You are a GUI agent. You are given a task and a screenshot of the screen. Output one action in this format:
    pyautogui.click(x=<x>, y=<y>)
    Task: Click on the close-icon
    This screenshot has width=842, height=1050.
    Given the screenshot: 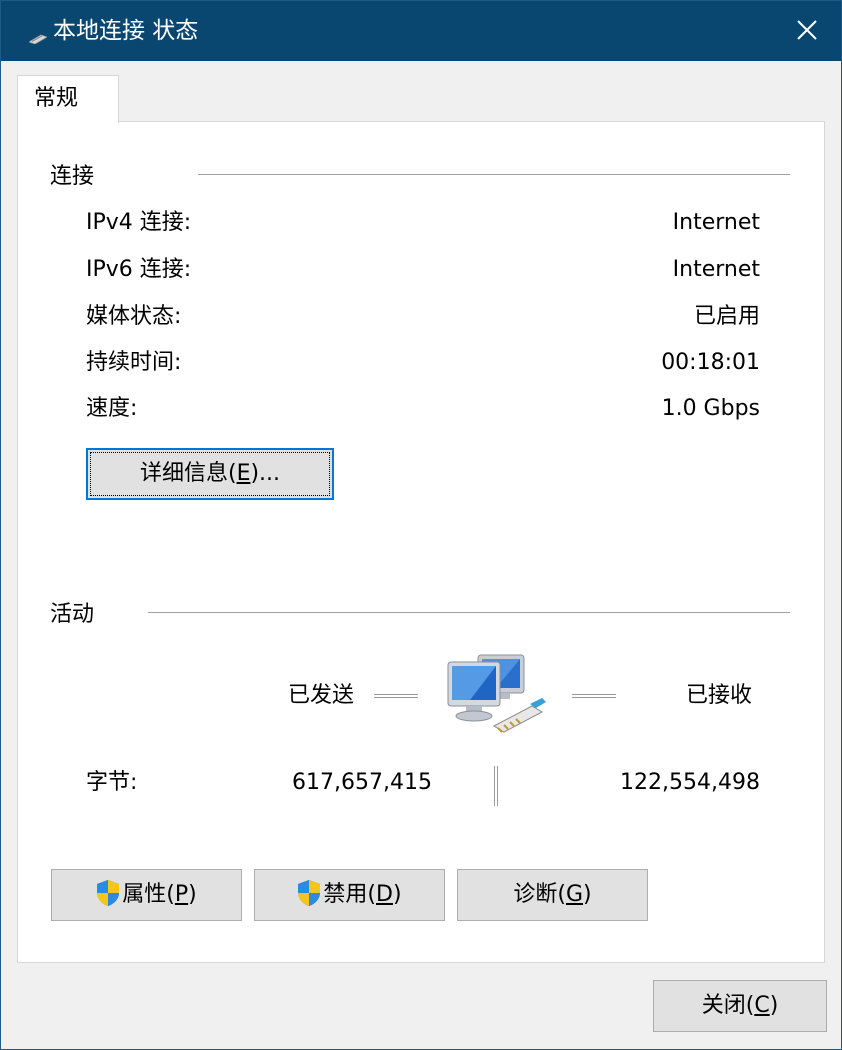 What is the action you would take?
    pyautogui.click(x=807, y=30)
    